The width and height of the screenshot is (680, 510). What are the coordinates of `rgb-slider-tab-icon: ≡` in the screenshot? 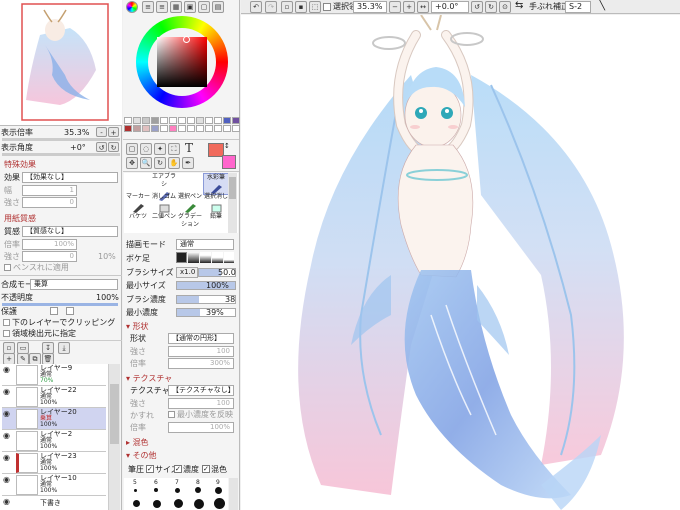 It's located at (148, 7).